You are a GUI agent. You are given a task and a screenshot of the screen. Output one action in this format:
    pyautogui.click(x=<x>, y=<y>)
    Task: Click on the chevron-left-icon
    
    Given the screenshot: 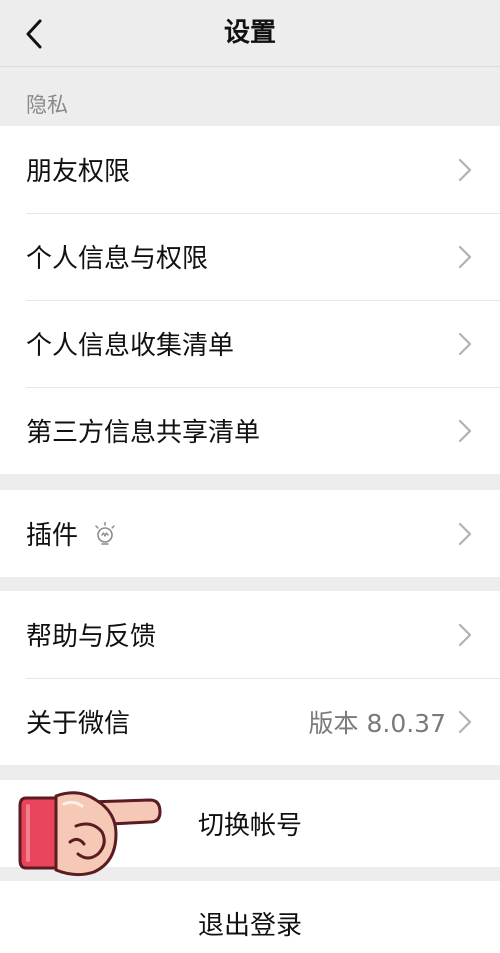 What is the action you would take?
    pyautogui.click(x=34, y=34)
    